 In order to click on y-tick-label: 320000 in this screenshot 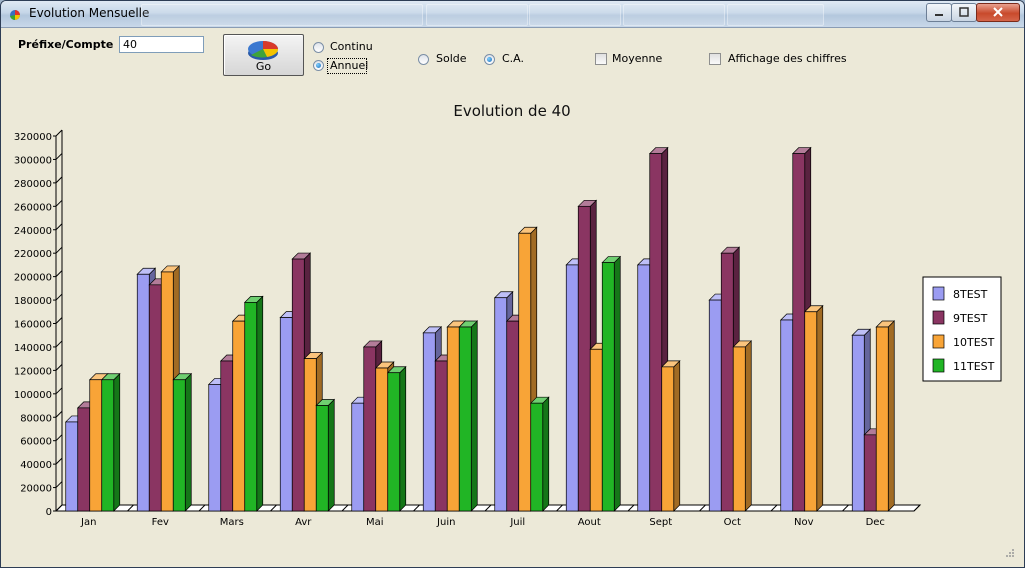, I will do `click(33, 137)`.